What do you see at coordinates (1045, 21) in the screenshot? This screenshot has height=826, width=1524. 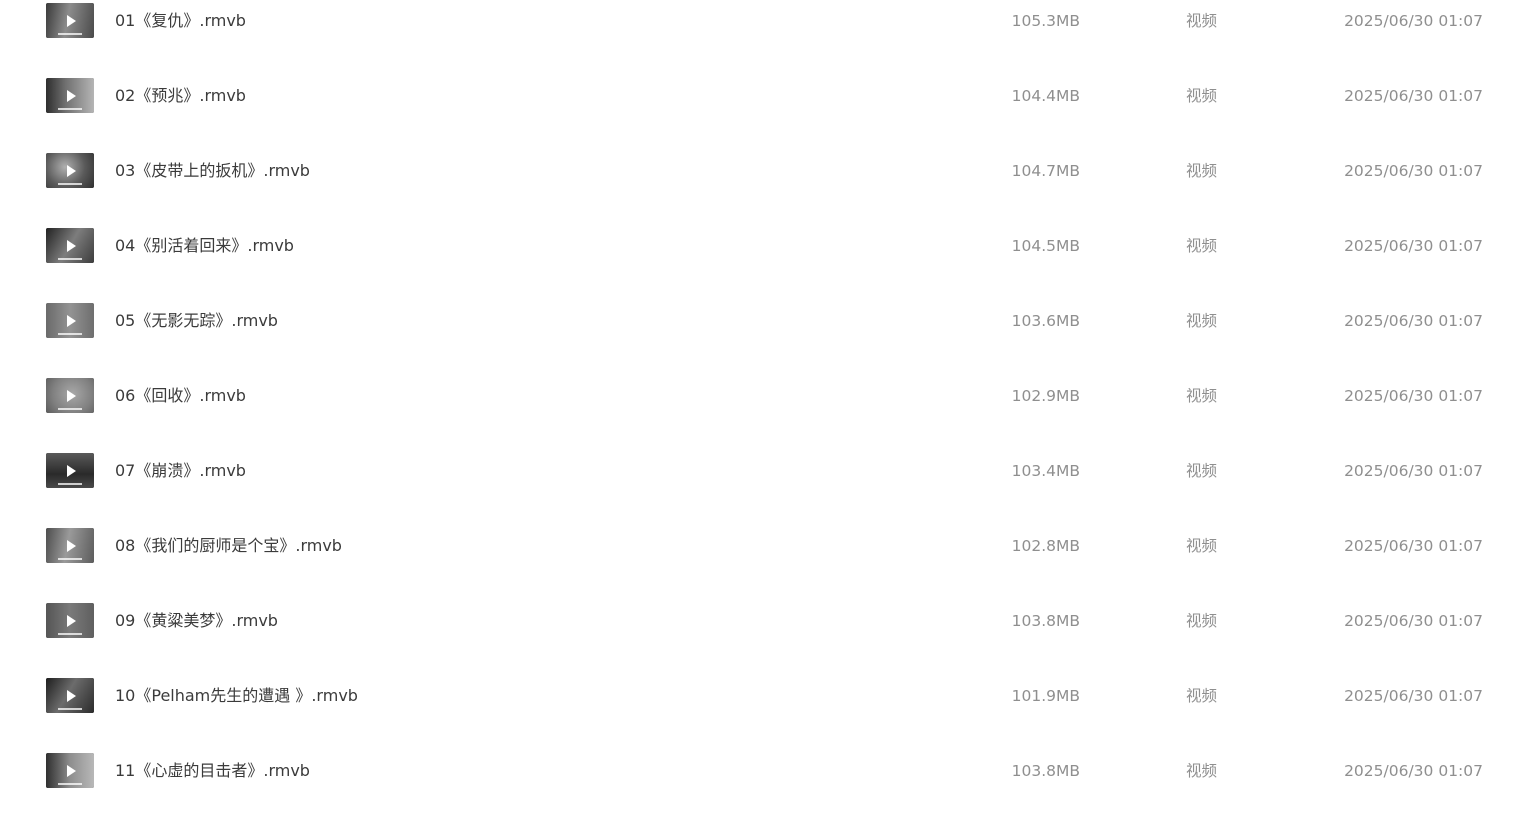 I see `file-size: 105.3MB` at bounding box center [1045, 21].